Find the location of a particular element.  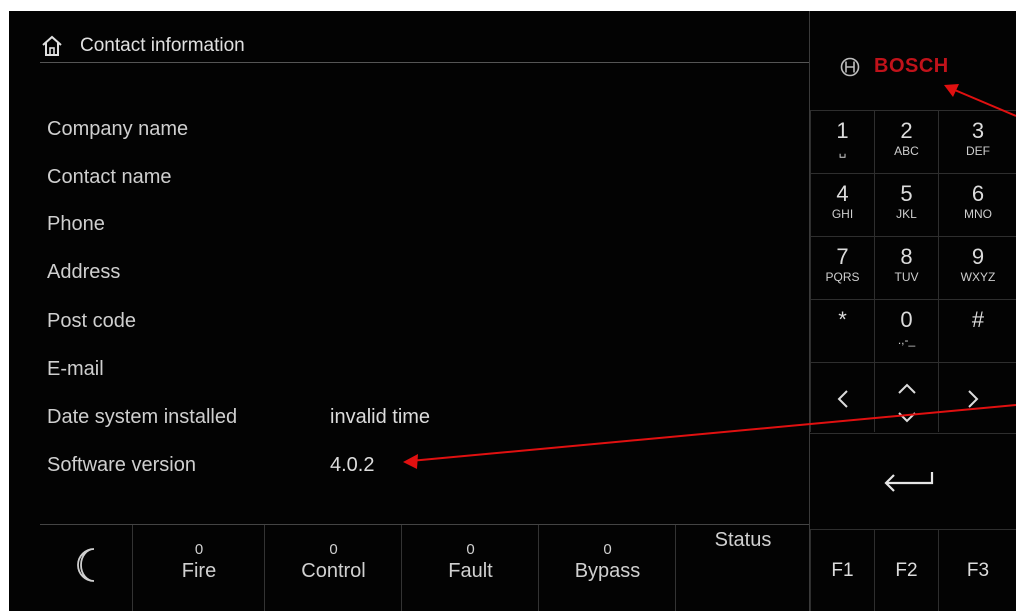

key-6: 6 MNO is located at coordinates (977, 204).